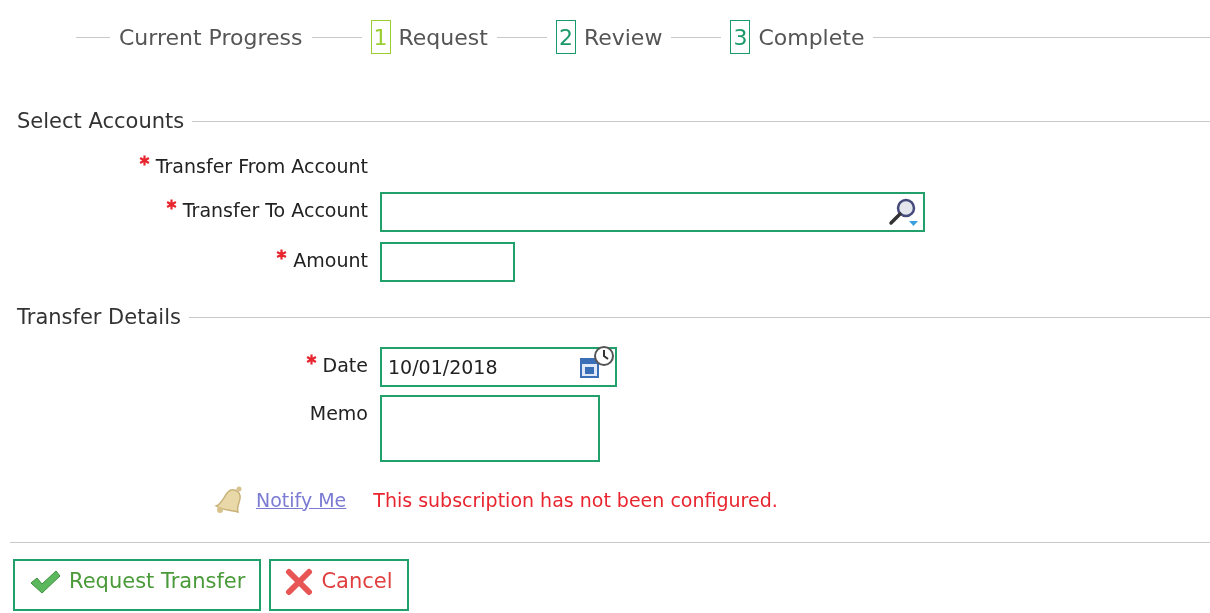  Describe the element at coordinates (597, 363) in the screenshot. I see `calendar-clock-icon` at that location.